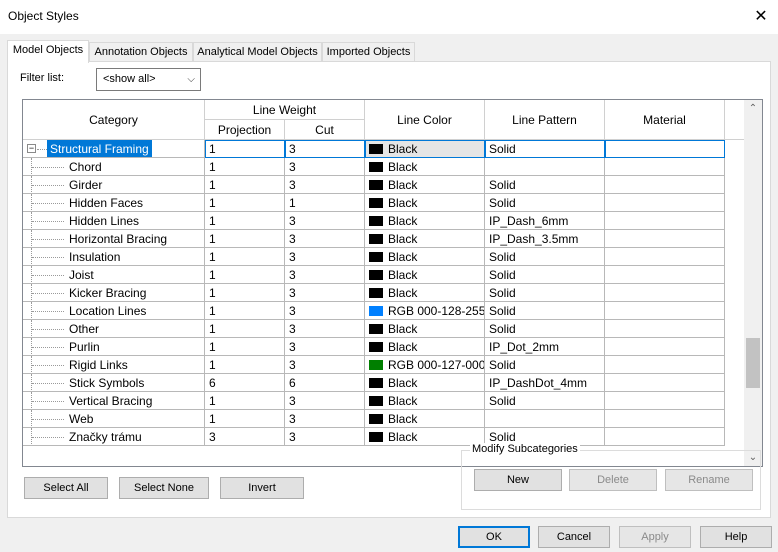  I want to click on scrollbar-thumb, so click(753, 363).